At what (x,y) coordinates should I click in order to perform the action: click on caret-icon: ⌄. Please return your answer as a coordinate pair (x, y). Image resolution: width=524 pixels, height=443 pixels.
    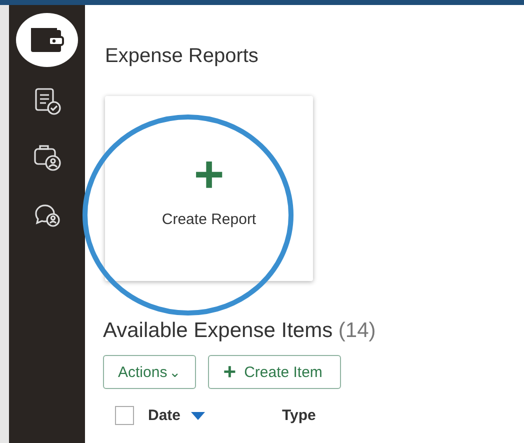
    Looking at the image, I should click on (175, 372).